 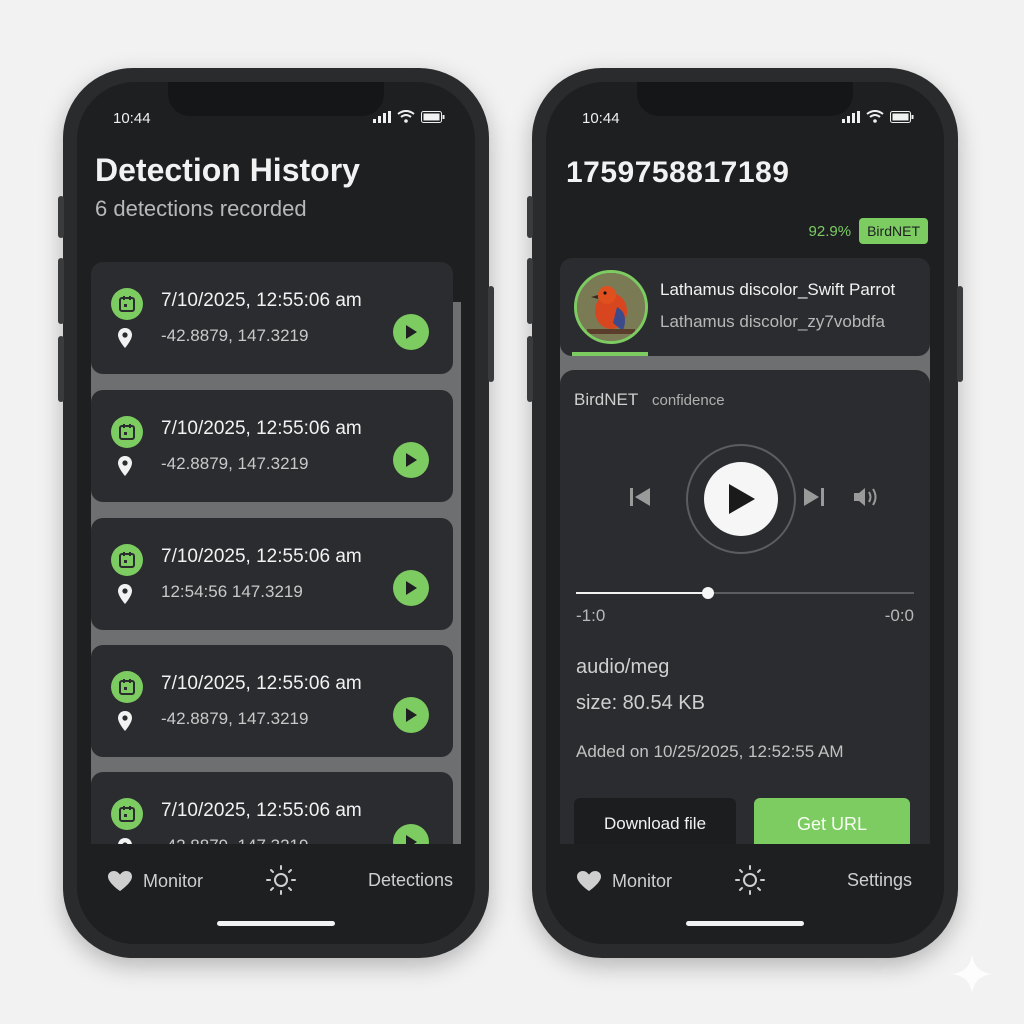 I want to click on time-elapsed: -1:0, so click(x=591, y=615).